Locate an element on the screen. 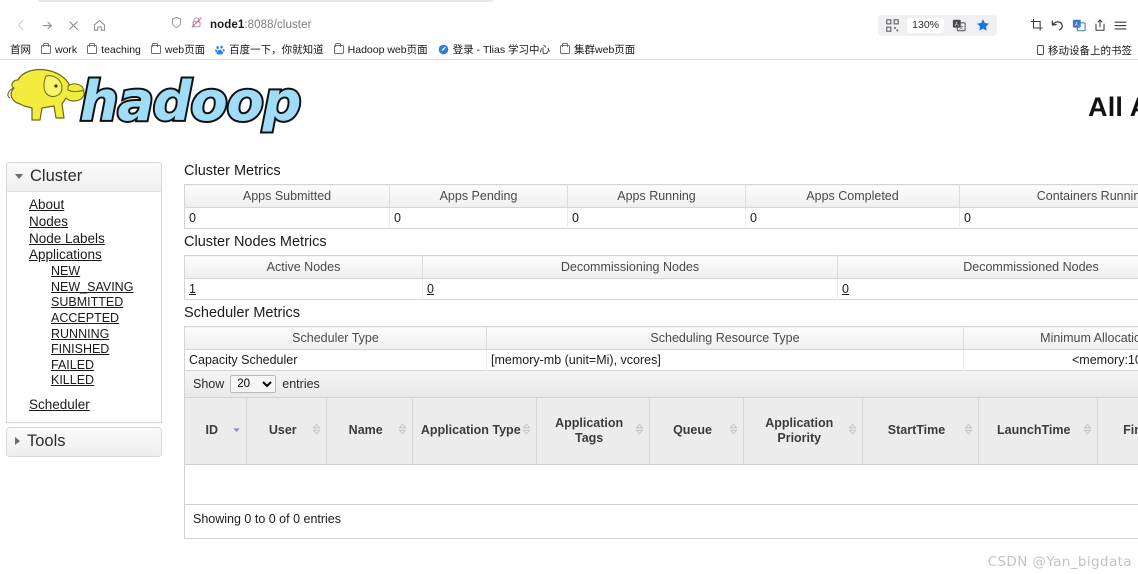  bookmark-item-6: 登录 - Tlias 学习中心 is located at coordinates (494, 49).